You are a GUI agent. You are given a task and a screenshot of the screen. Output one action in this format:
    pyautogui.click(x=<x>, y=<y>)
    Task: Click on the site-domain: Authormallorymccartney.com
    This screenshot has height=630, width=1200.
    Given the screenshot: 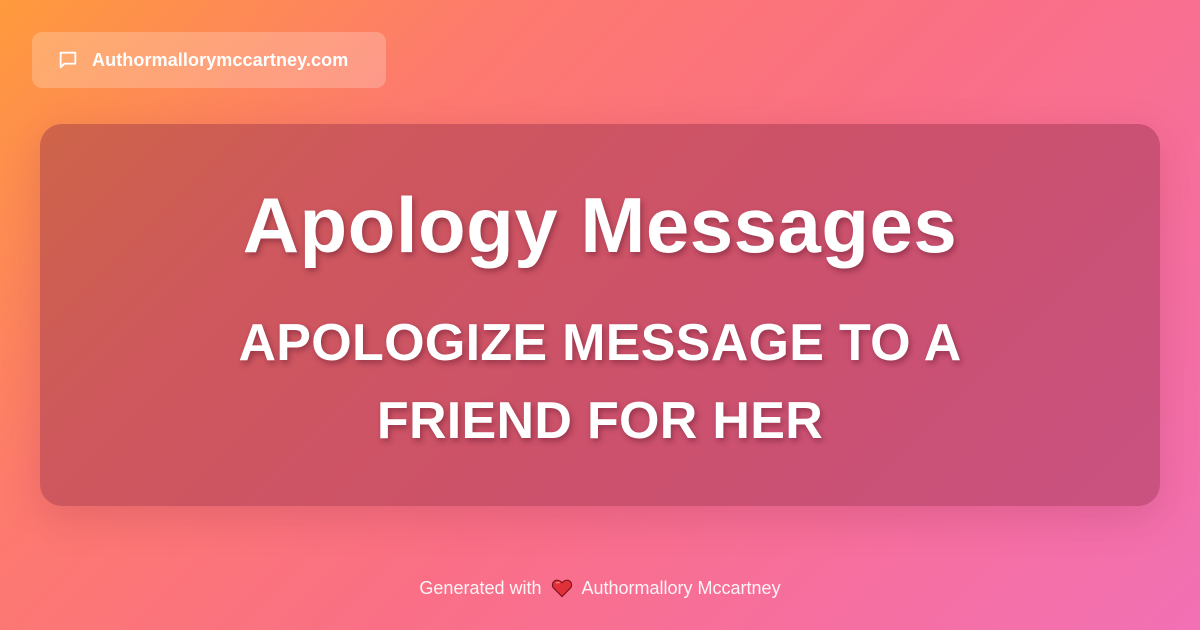 What is the action you would take?
    pyautogui.click(x=220, y=59)
    